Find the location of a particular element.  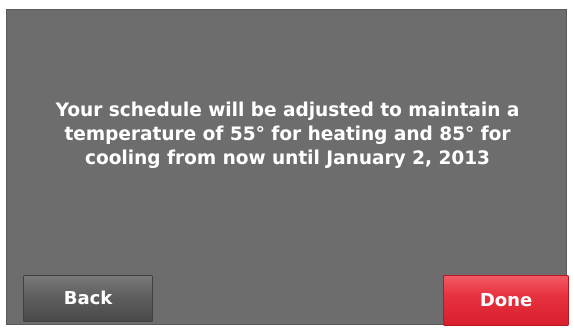

done-button: Done is located at coordinates (506, 300).